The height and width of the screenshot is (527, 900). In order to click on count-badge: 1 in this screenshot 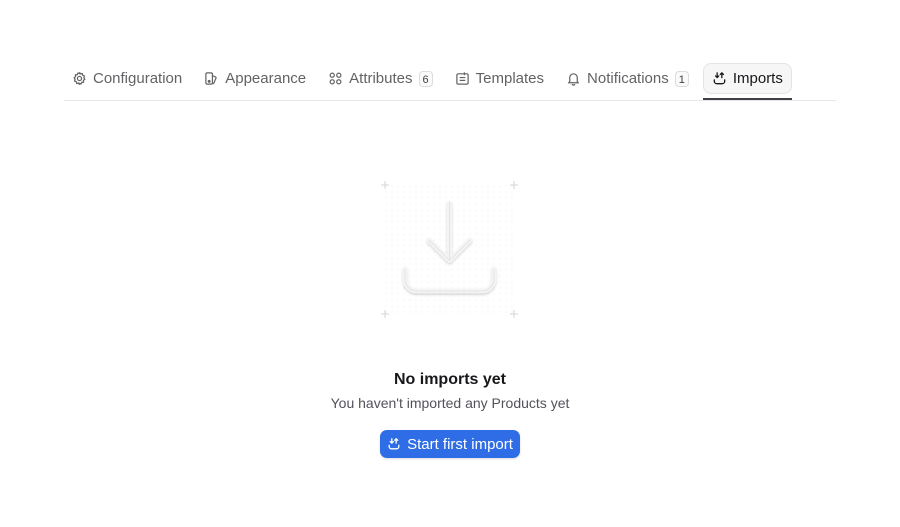, I will do `click(681, 78)`.